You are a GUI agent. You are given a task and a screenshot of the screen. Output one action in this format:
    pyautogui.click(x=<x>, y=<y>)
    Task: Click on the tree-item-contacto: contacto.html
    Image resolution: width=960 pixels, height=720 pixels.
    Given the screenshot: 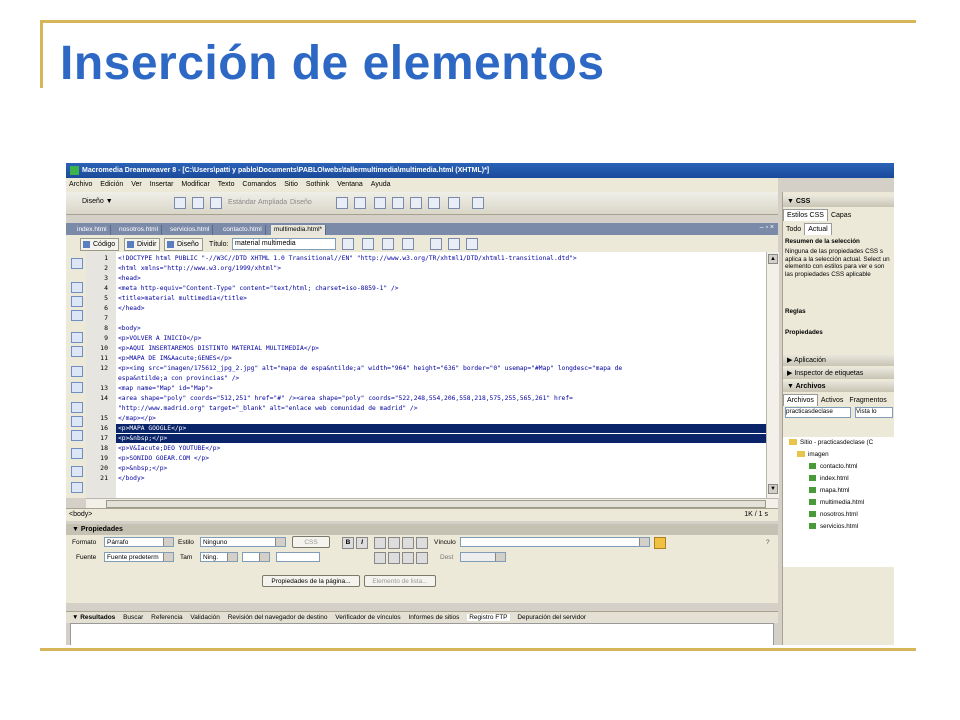 What is the action you would take?
    pyautogui.click(x=833, y=466)
    